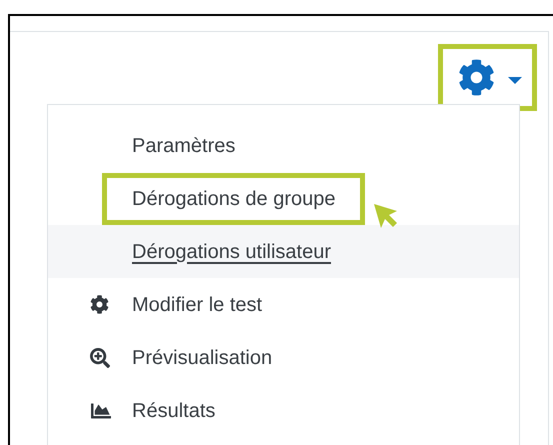 The height and width of the screenshot is (445, 553). I want to click on menu-item: Modifier le test, so click(197, 304).